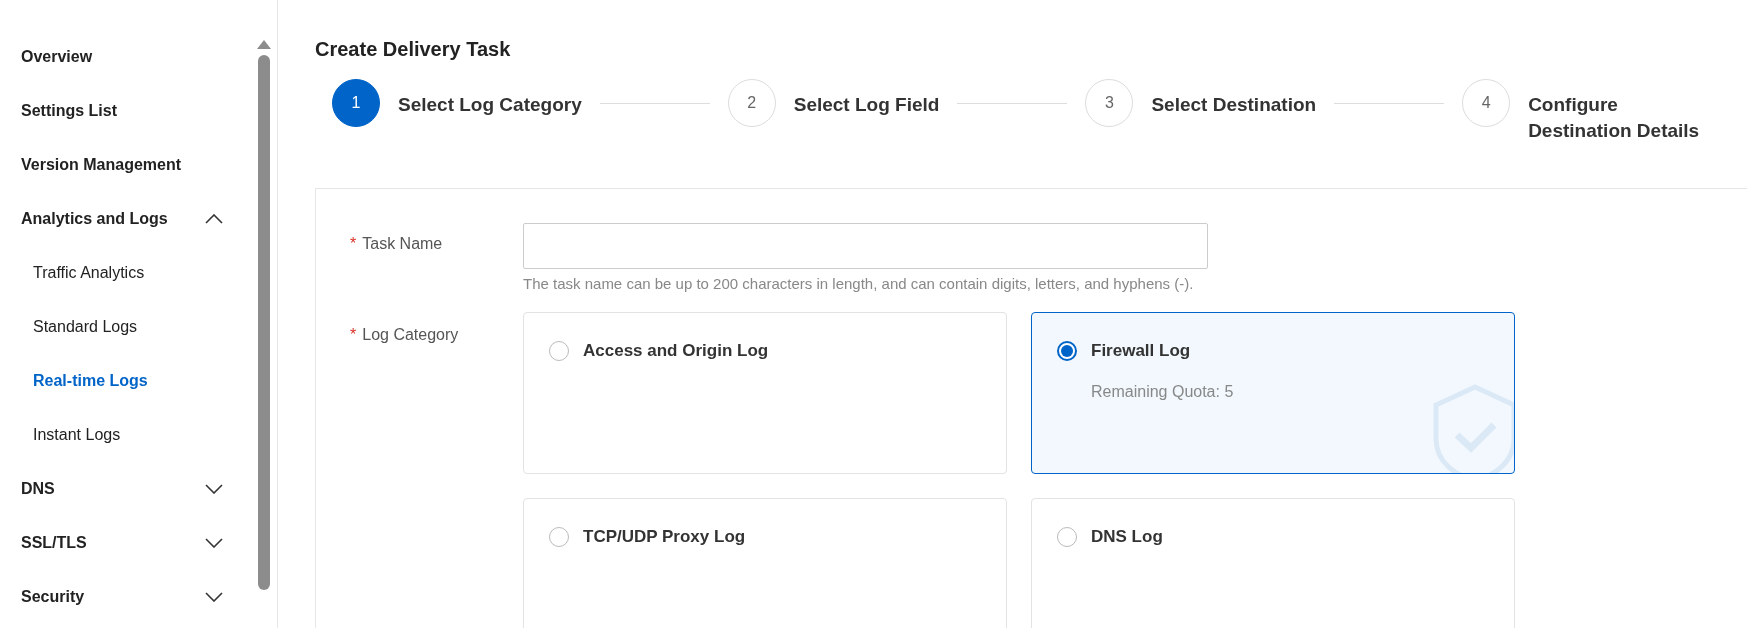 Image resolution: width=1747 pixels, height=628 pixels. I want to click on field-hint: The task name can be up to 200 characters in length, and can contain digits, letters, and hyphens (-)., so click(859, 283).